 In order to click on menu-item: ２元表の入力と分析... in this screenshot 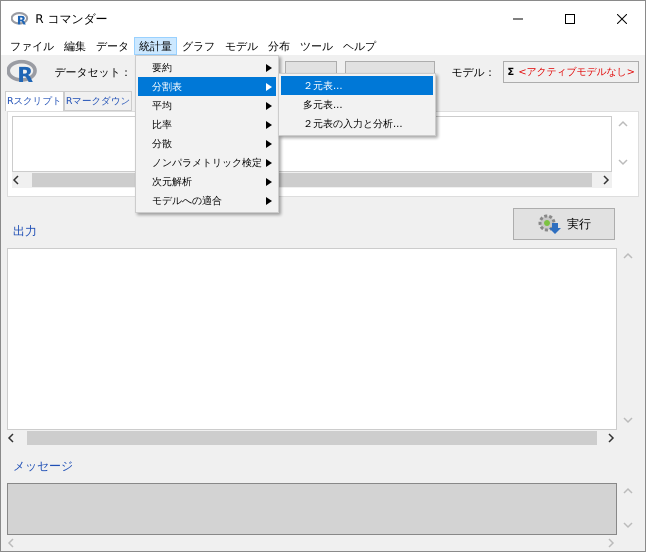, I will do `click(357, 123)`.